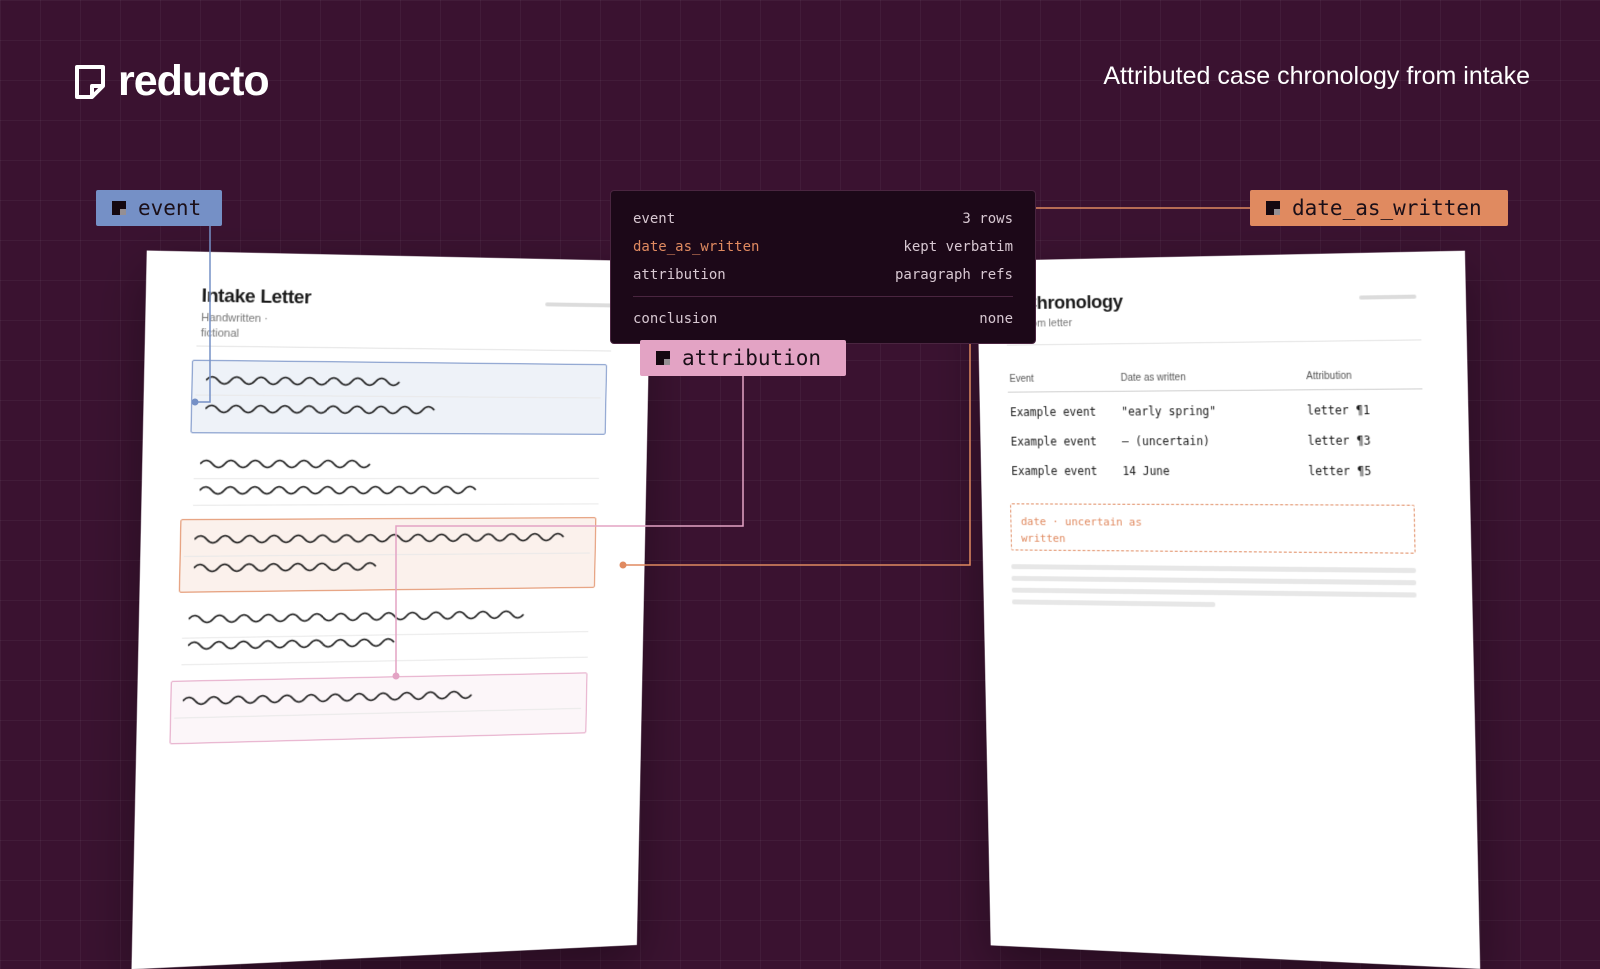  I want to click on table-row-attribution: letter ¶3, so click(1339, 440).